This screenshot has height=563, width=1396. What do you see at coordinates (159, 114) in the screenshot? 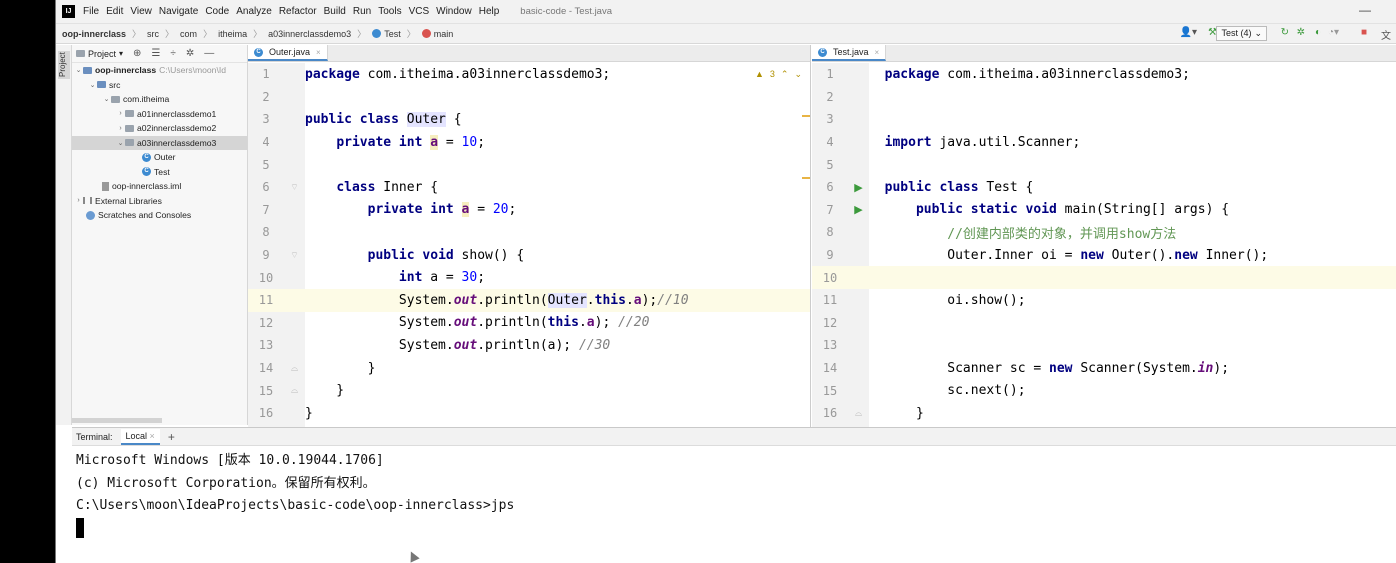
I see `tree-item-a01: › a01innerclassdemo1` at bounding box center [159, 114].